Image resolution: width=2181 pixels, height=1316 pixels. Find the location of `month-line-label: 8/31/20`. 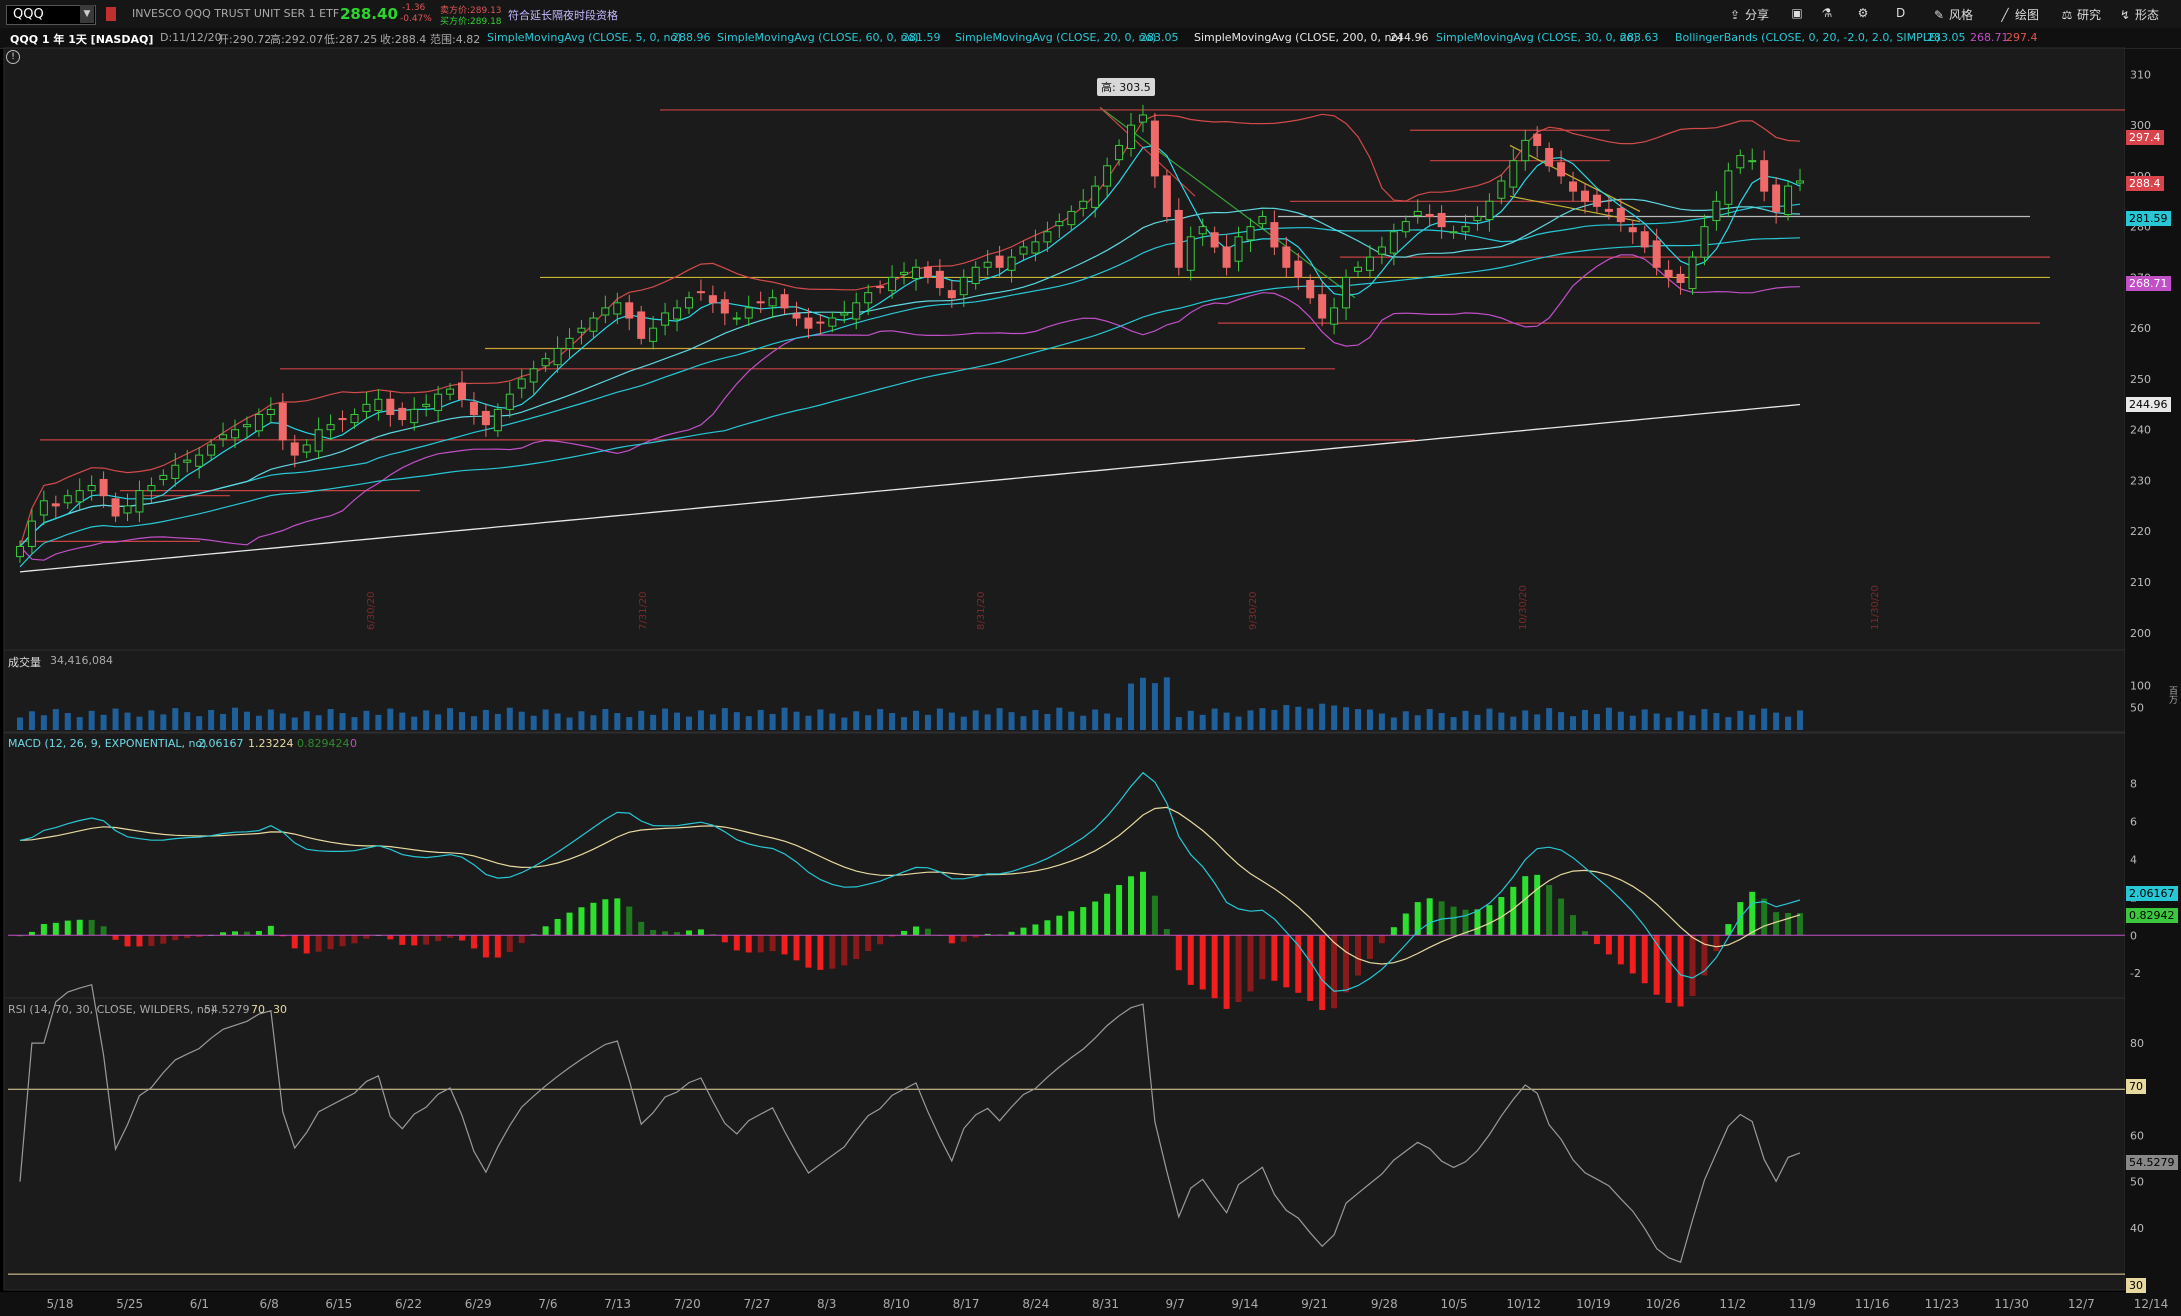

month-line-label: 8/31/20 is located at coordinates (981, 610).